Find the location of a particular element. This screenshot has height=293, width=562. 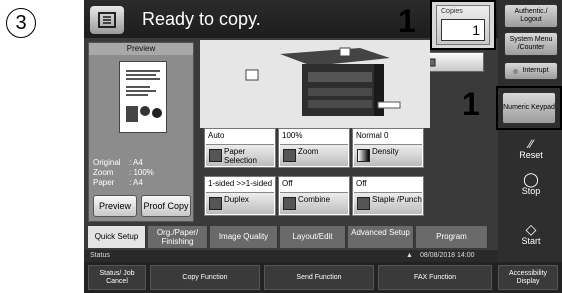

density-icon is located at coordinates (363, 155).